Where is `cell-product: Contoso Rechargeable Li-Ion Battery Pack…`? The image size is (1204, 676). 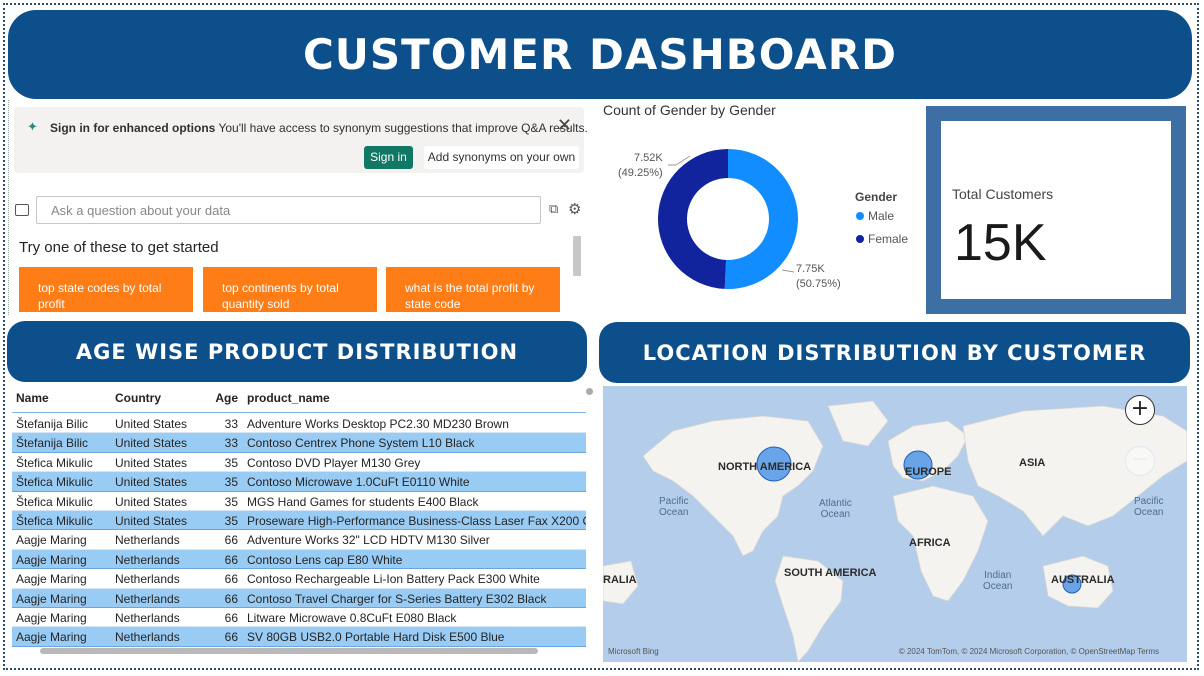
cell-product: Contoso Rechargeable Li-Ion Battery Pack… is located at coordinates (393, 579).